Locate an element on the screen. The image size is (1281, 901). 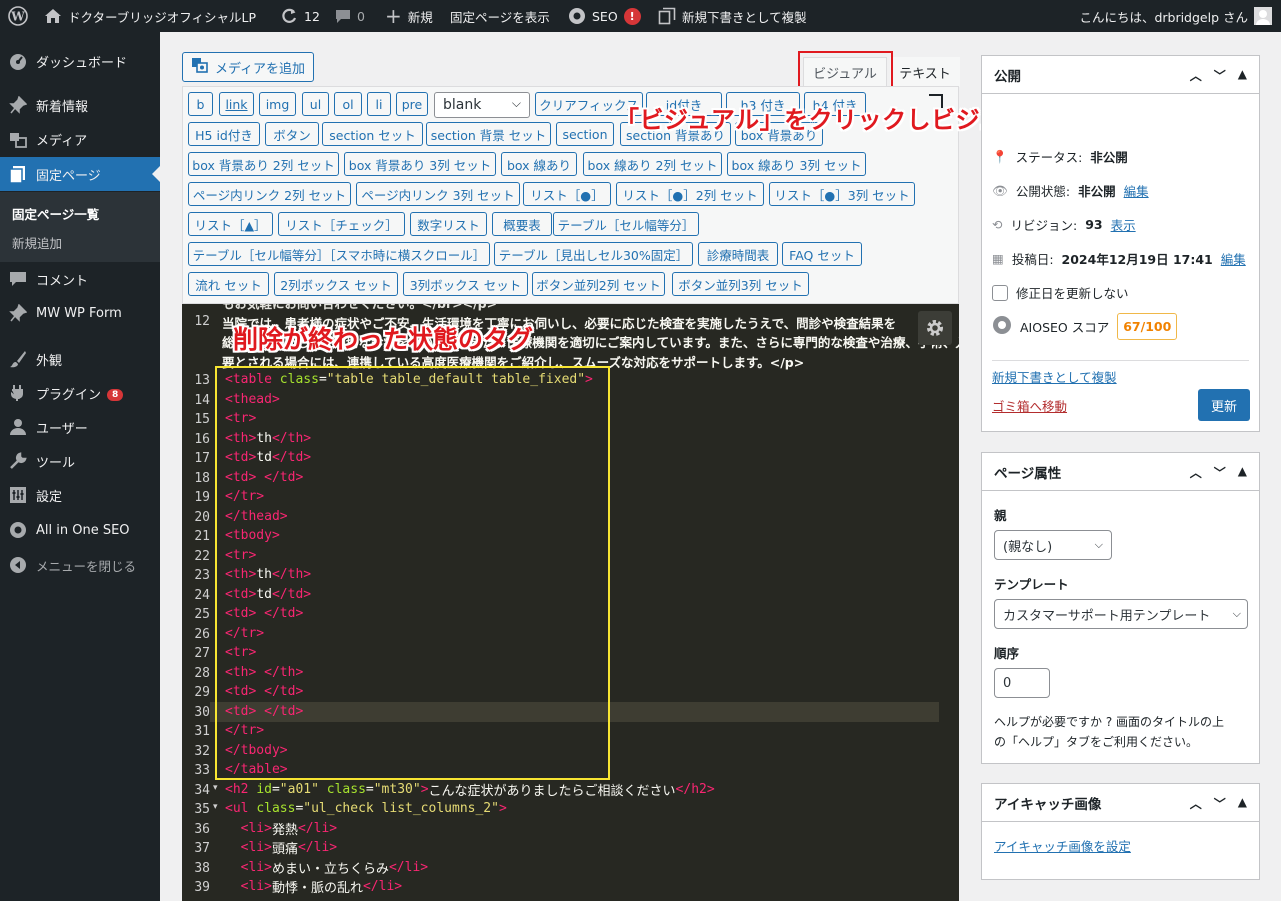
sidebar-item-plugins: プラグイン 8 is located at coordinates (80, 393).